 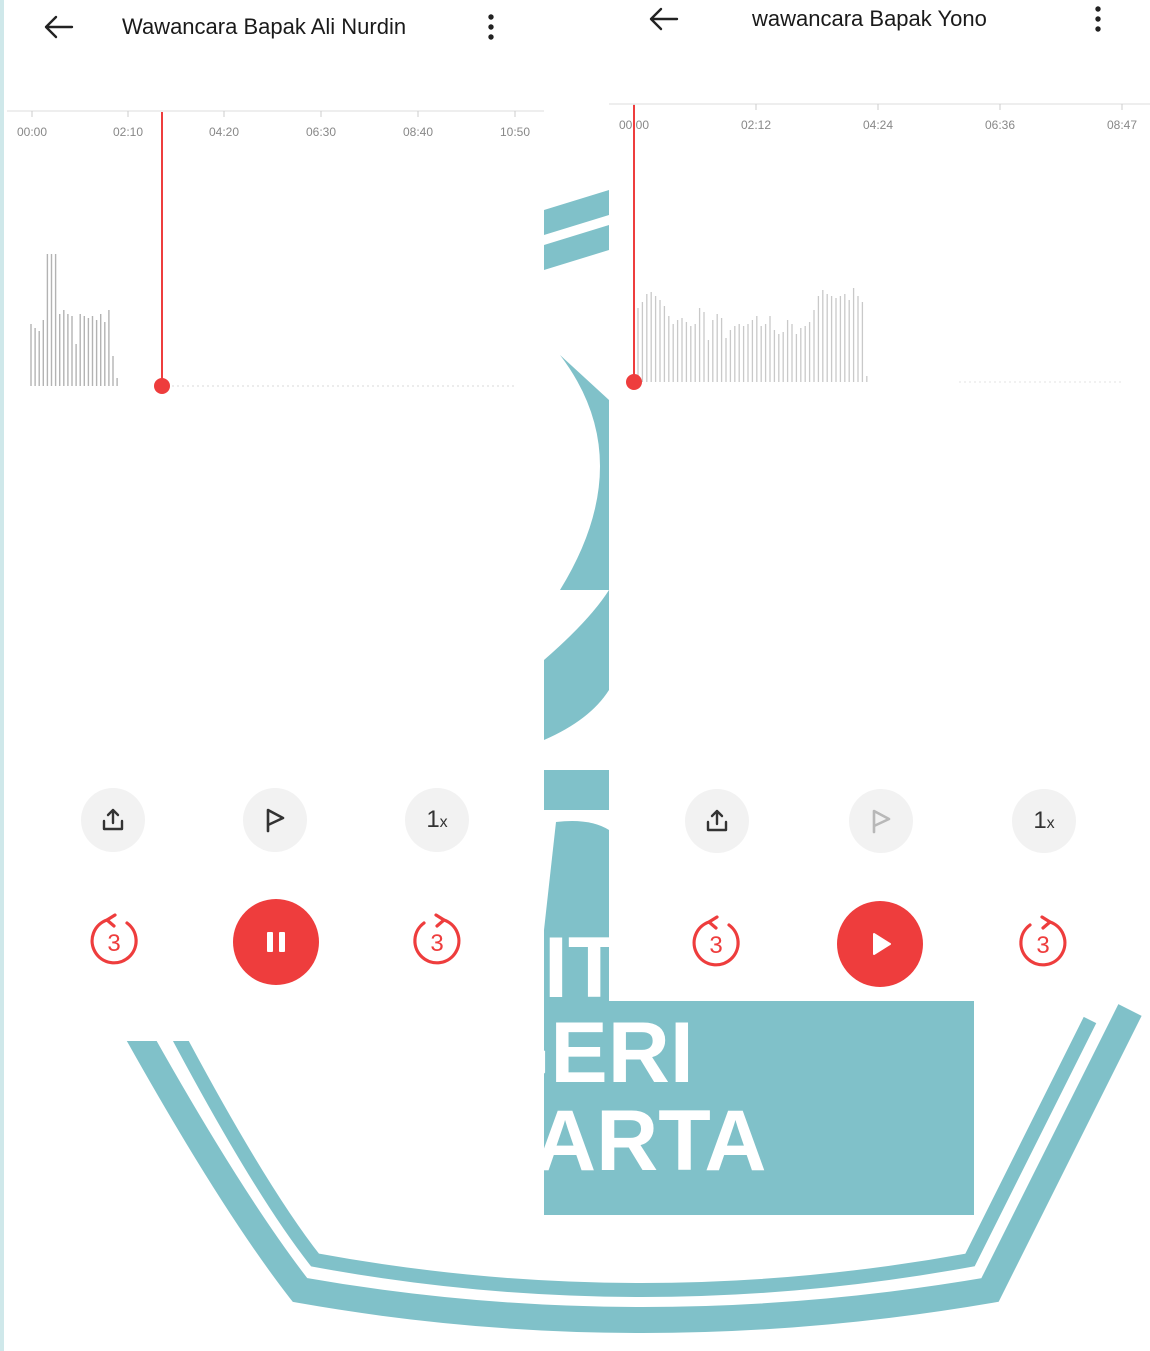 I want to click on timeline-label: 02:12, so click(x=756, y=125).